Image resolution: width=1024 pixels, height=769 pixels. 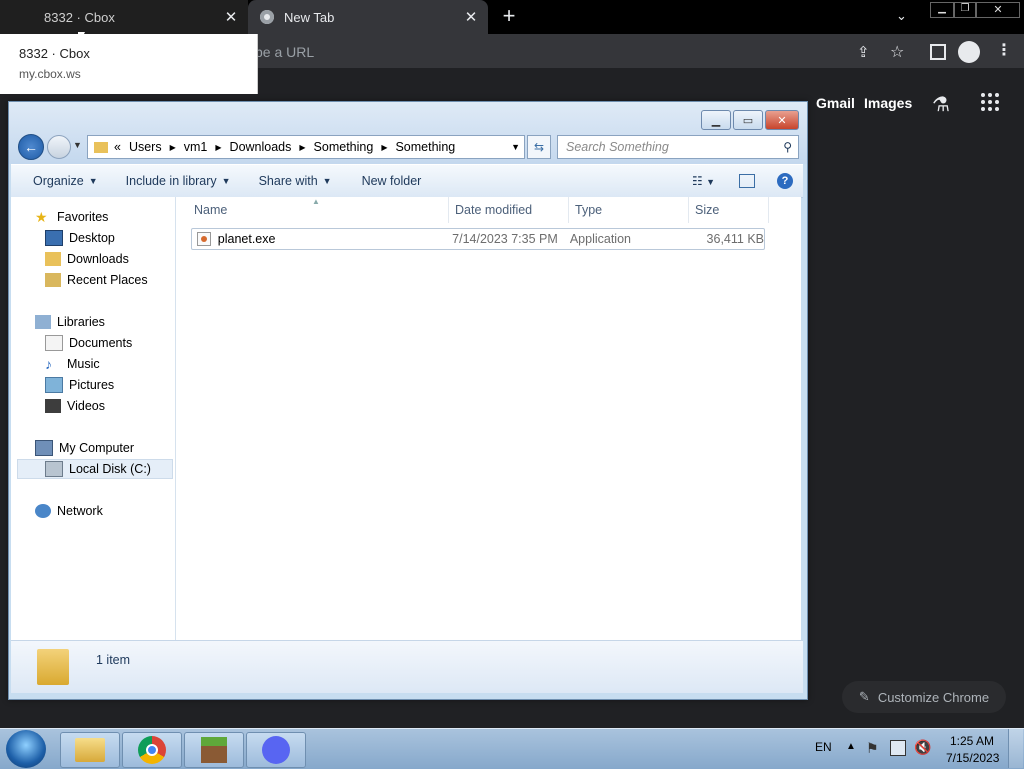 I want to click on minimize-button: ▁, so click(x=716, y=120).